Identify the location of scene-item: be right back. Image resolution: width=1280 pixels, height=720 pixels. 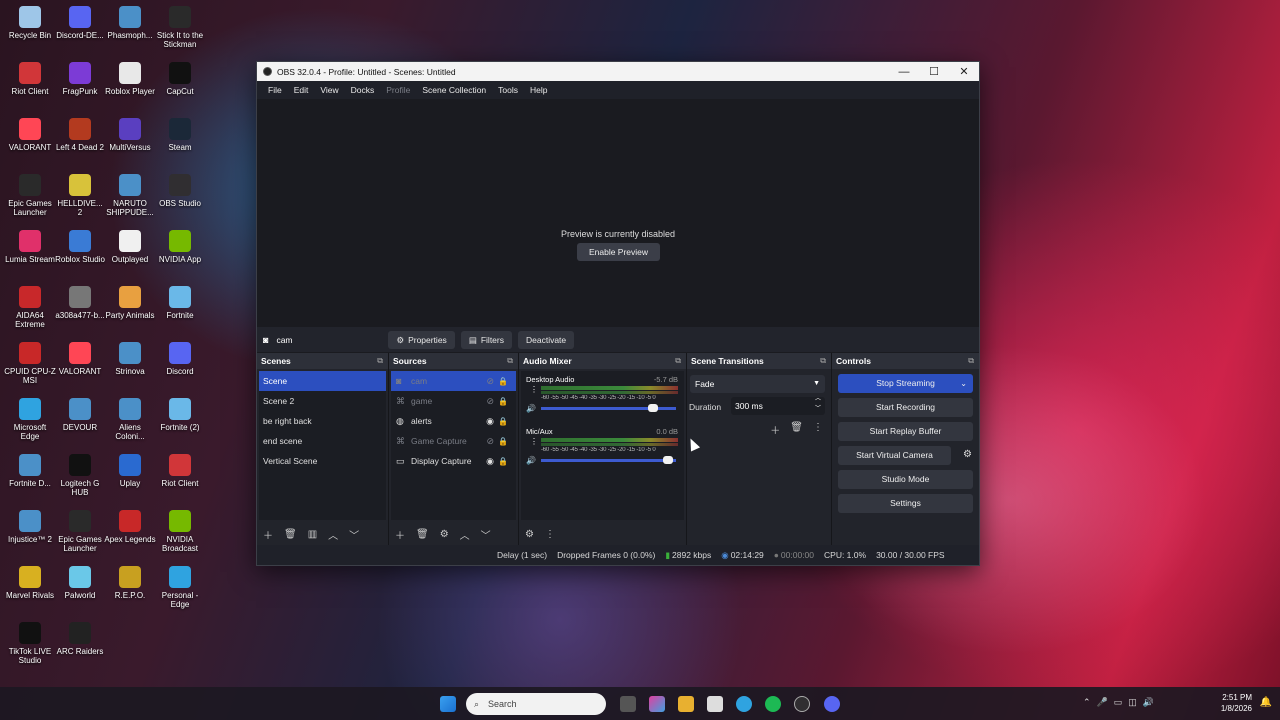
(322, 421).